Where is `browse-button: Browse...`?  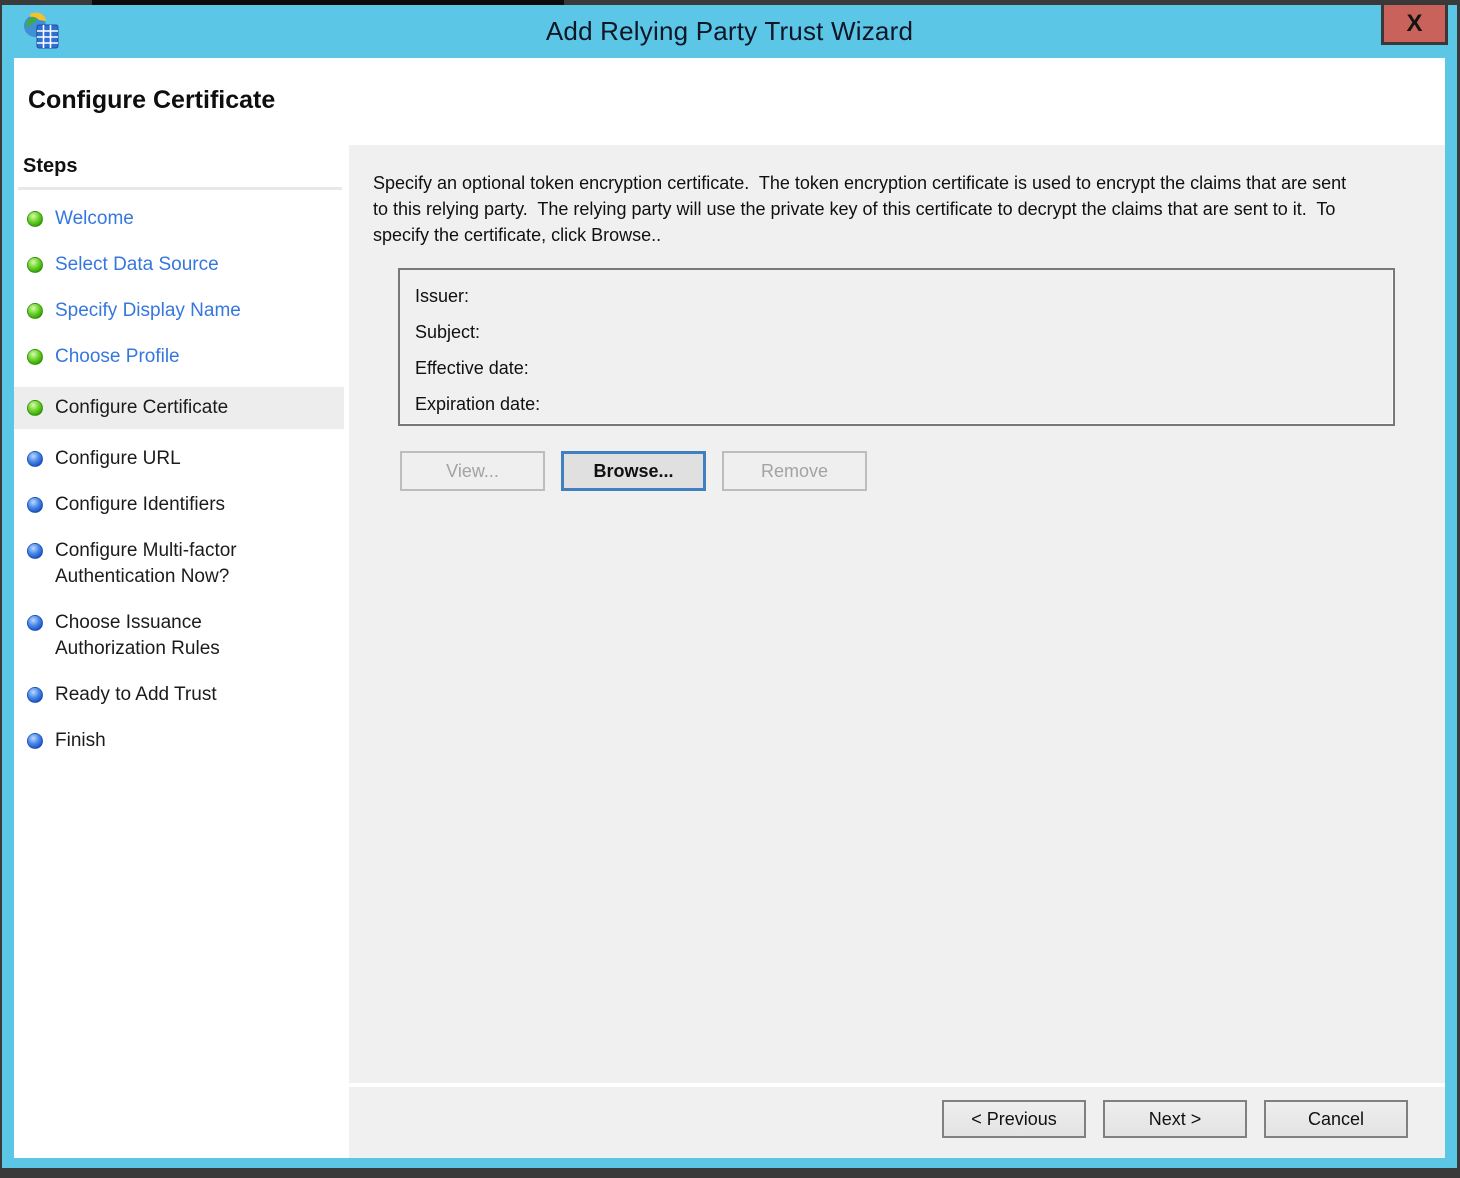 browse-button: Browse... is located at coordinates (633, 471).